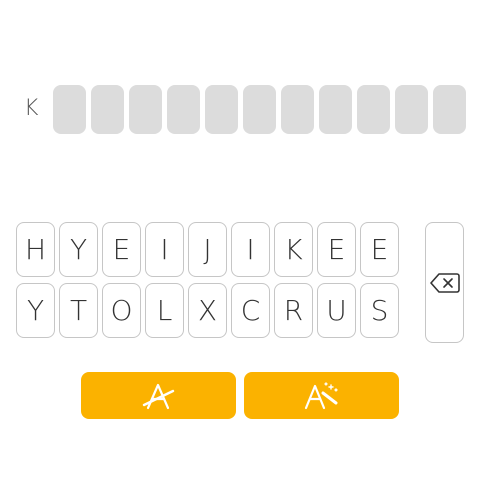 This screenshot has height=480, width=479. Describe the element at coordinates (336, 310) in the screenshot. I see `letter-key: U` at that location.